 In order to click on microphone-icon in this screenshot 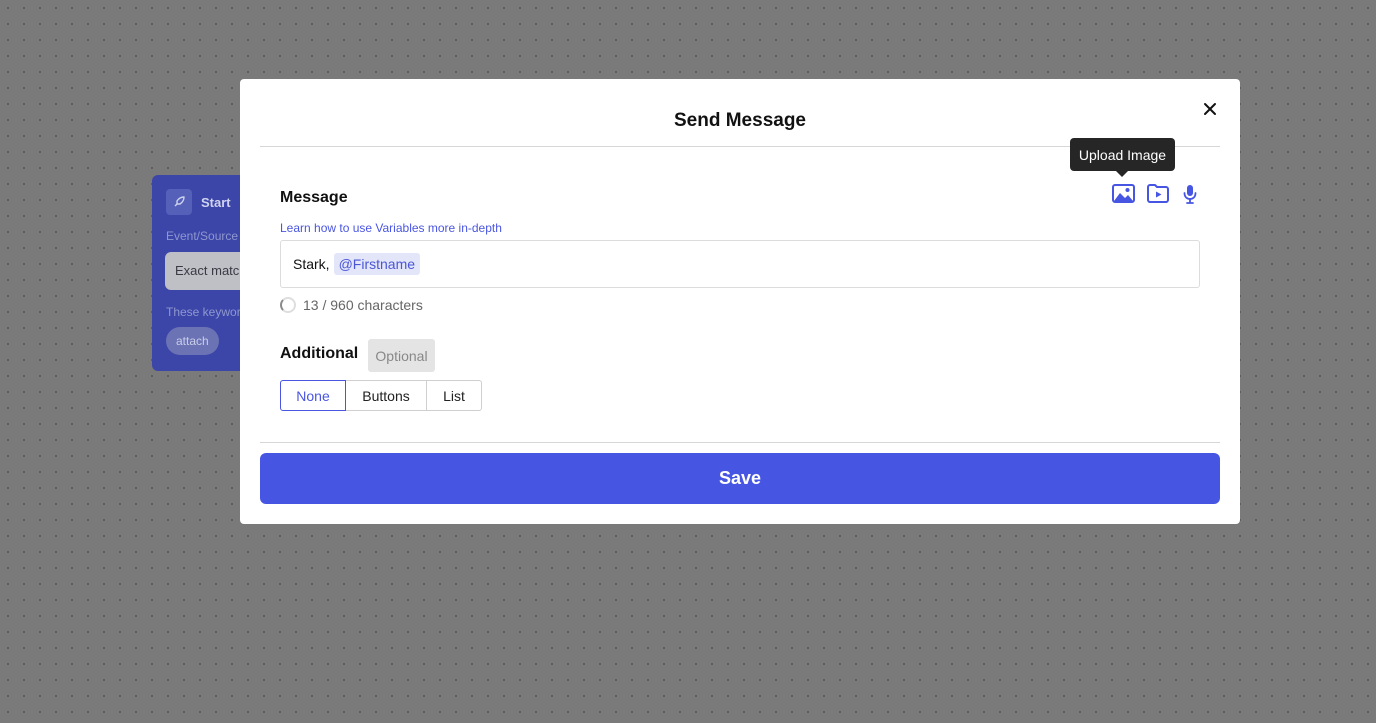, I will do `click(1190, 196)`.